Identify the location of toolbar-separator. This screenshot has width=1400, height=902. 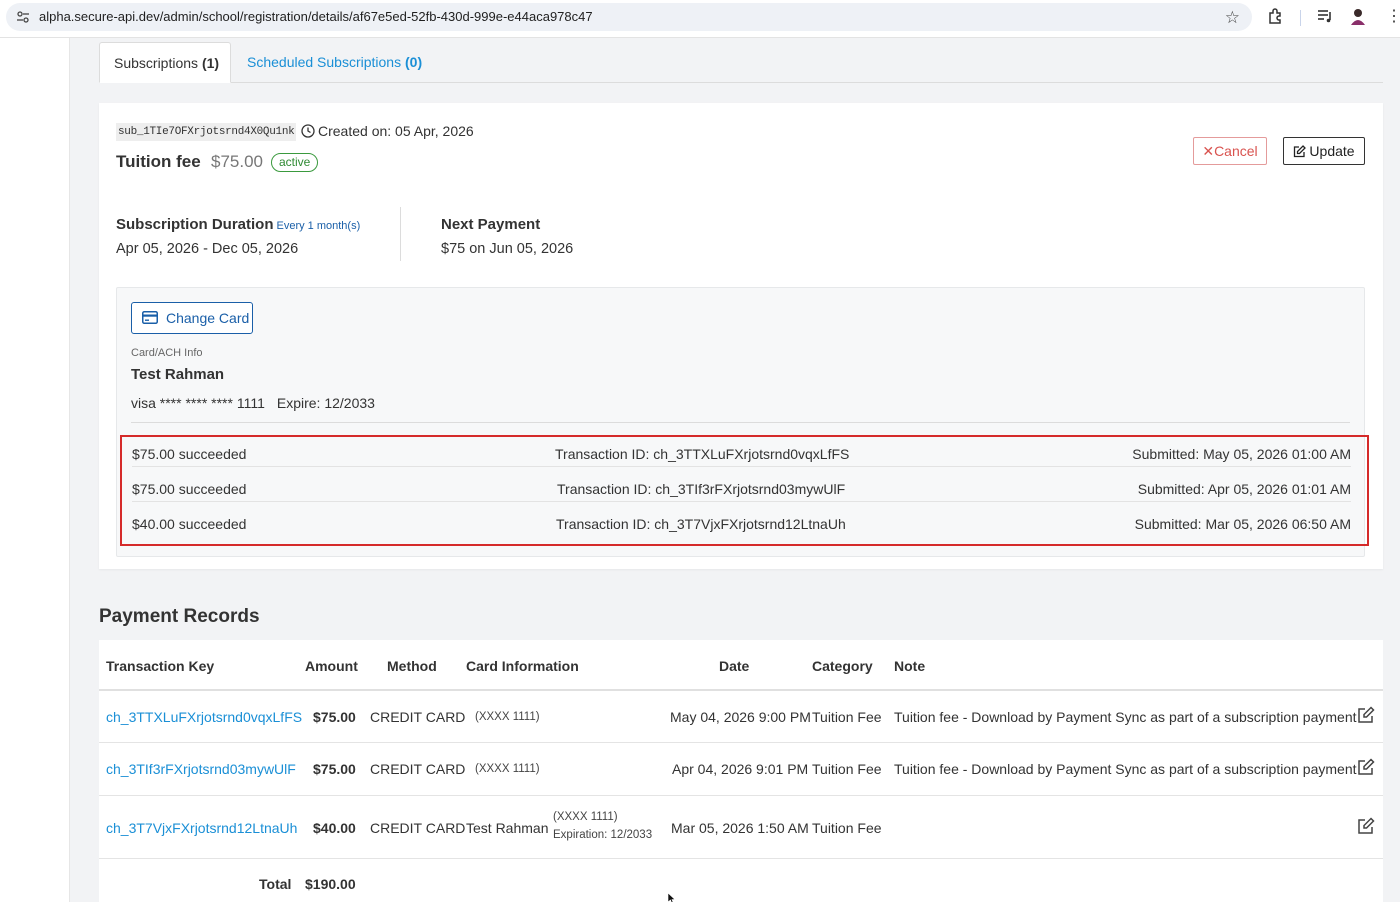
(1300, 18).